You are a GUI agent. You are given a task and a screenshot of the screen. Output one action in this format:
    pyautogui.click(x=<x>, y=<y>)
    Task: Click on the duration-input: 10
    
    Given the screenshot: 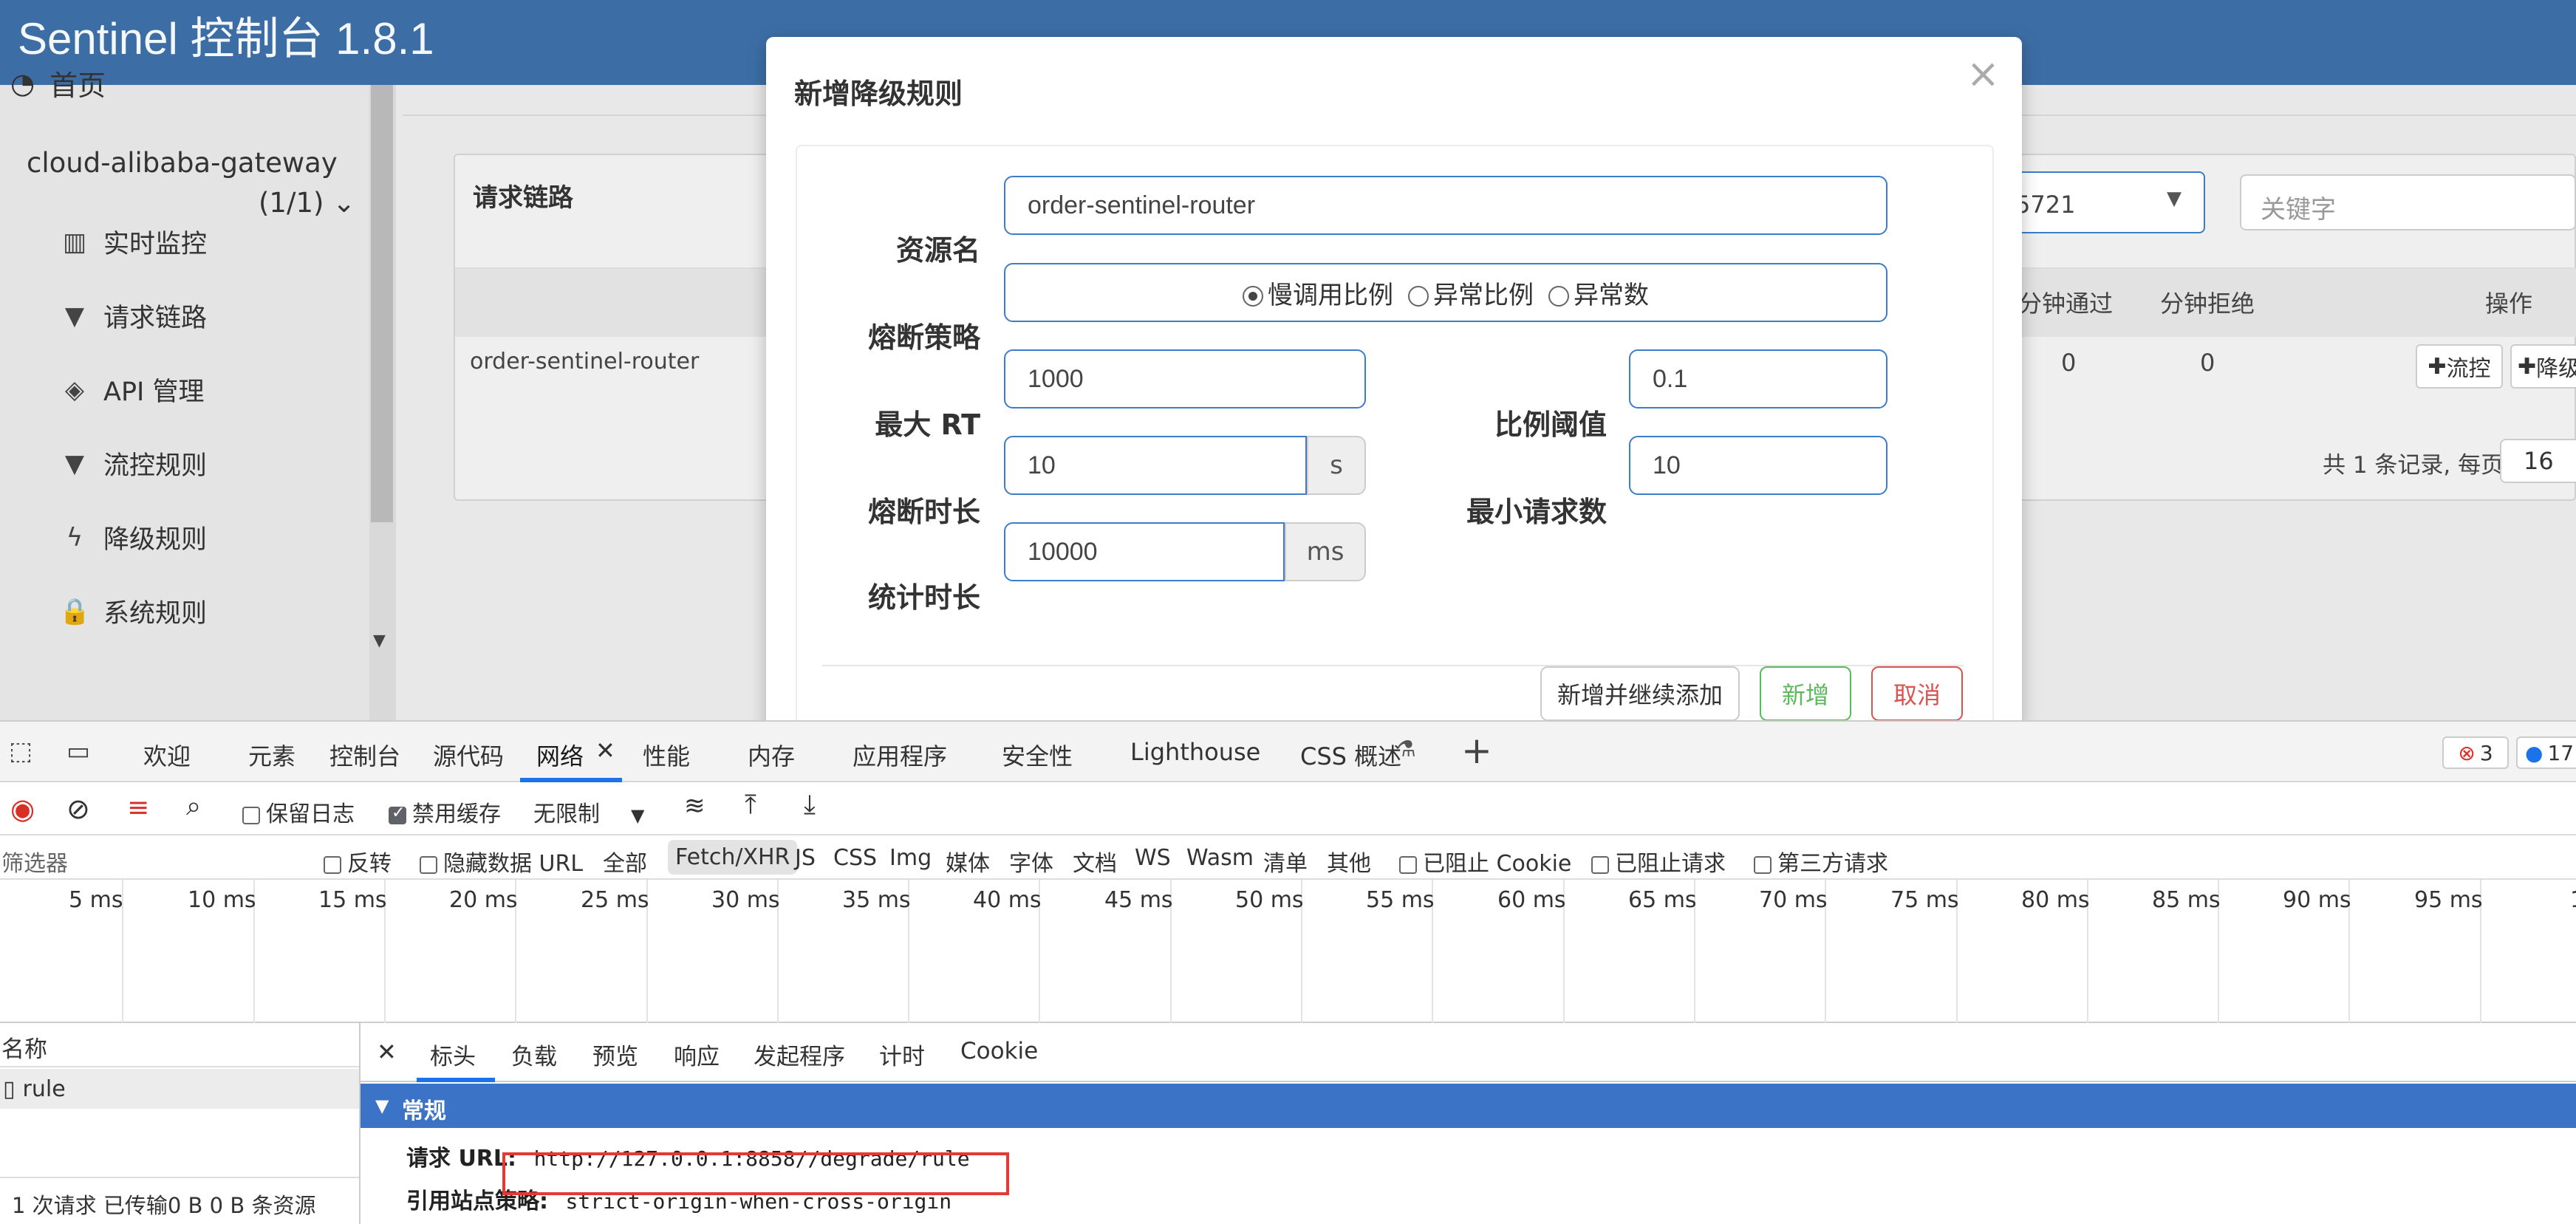 What is the action you would take?
    pyautogui.click(x=1155, y=465)
    